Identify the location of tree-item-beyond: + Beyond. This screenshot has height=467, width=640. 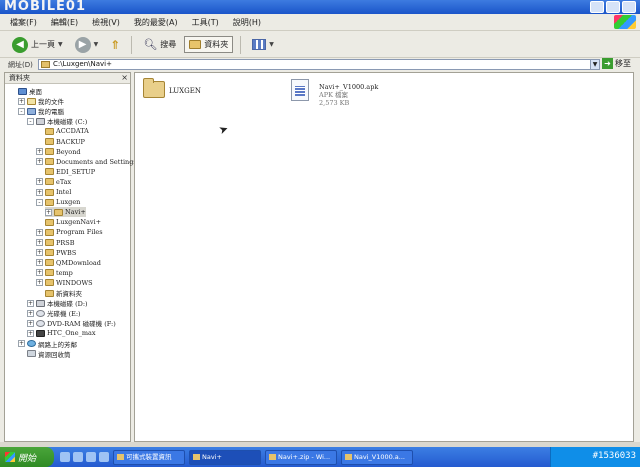
(58, 152).